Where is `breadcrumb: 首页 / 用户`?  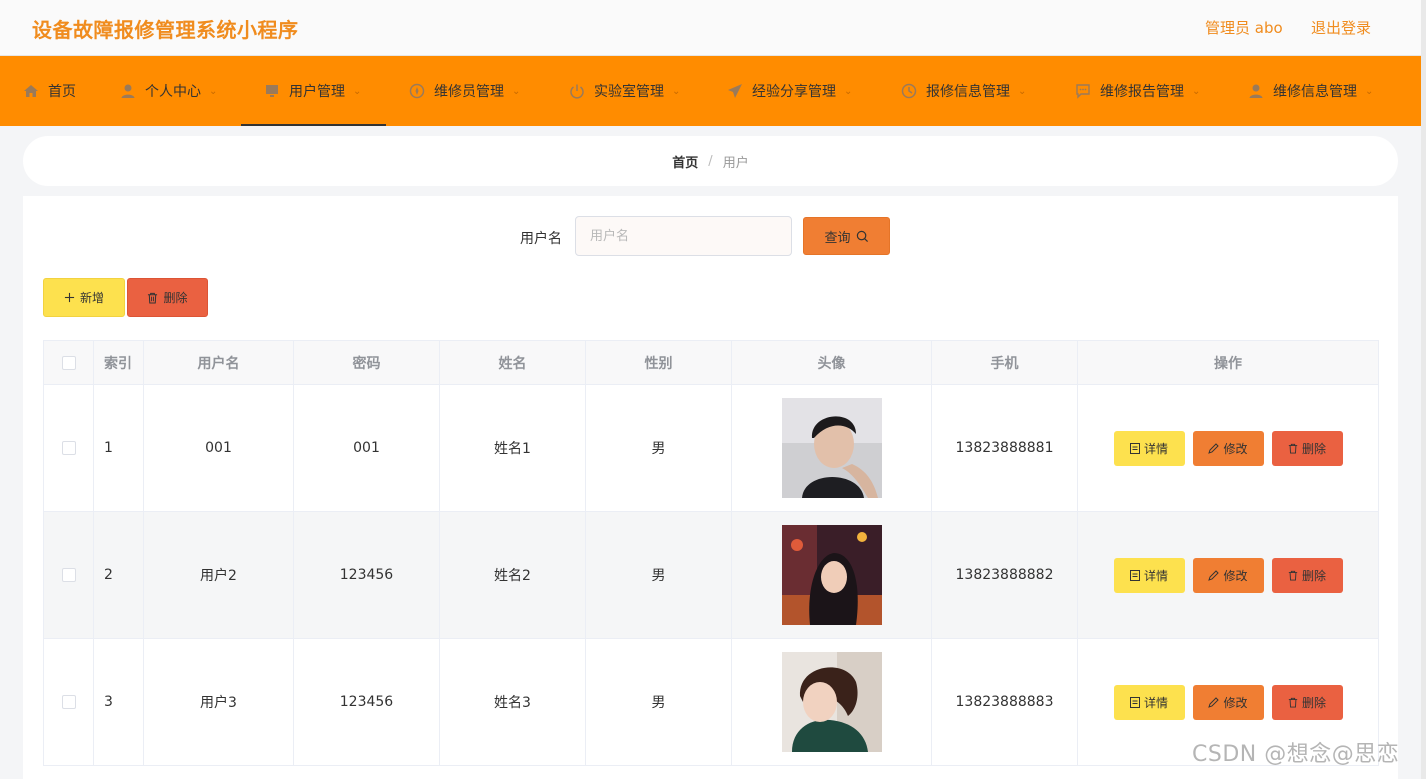 breadcrumb: 首页 / 用户 is located at coordinates (710, 161).